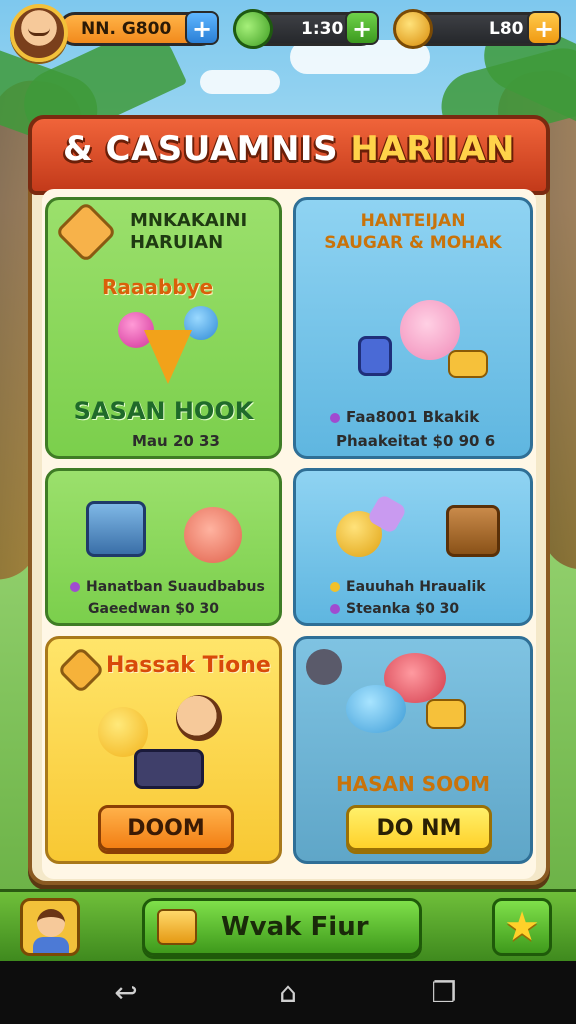 The width and height of the screenshot is (576, 1024). What do you see at coordinates (176, 441) in the screenshot?
I see `card-1-detail: Mau 20 33` at bounding box center [176, 441].